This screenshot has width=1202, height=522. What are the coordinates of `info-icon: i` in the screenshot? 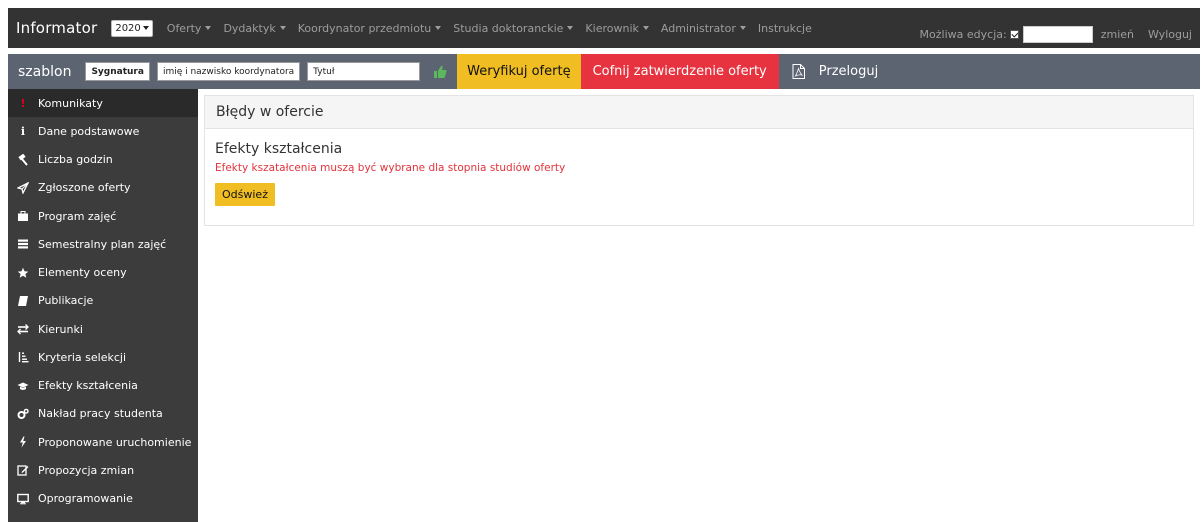 It's located at (23, 131).